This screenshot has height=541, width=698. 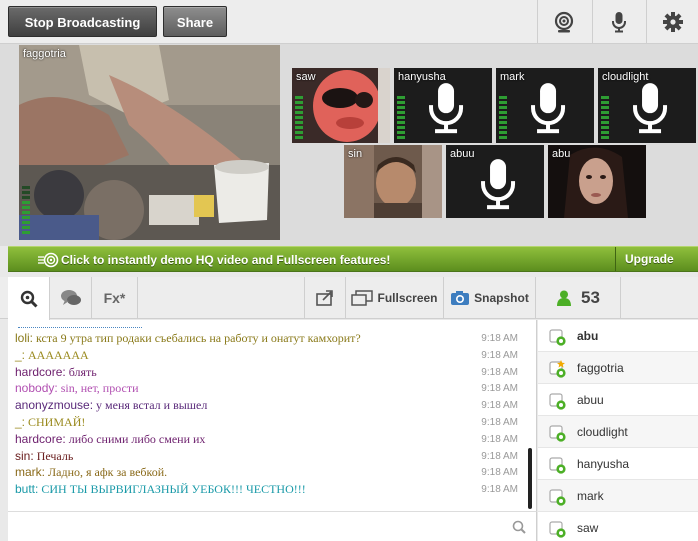 What do you see at coordinates (137, 438) in the screenshot?
I see `chat-message-text: либо сними либо смени их` at bounding box center [137, 438].